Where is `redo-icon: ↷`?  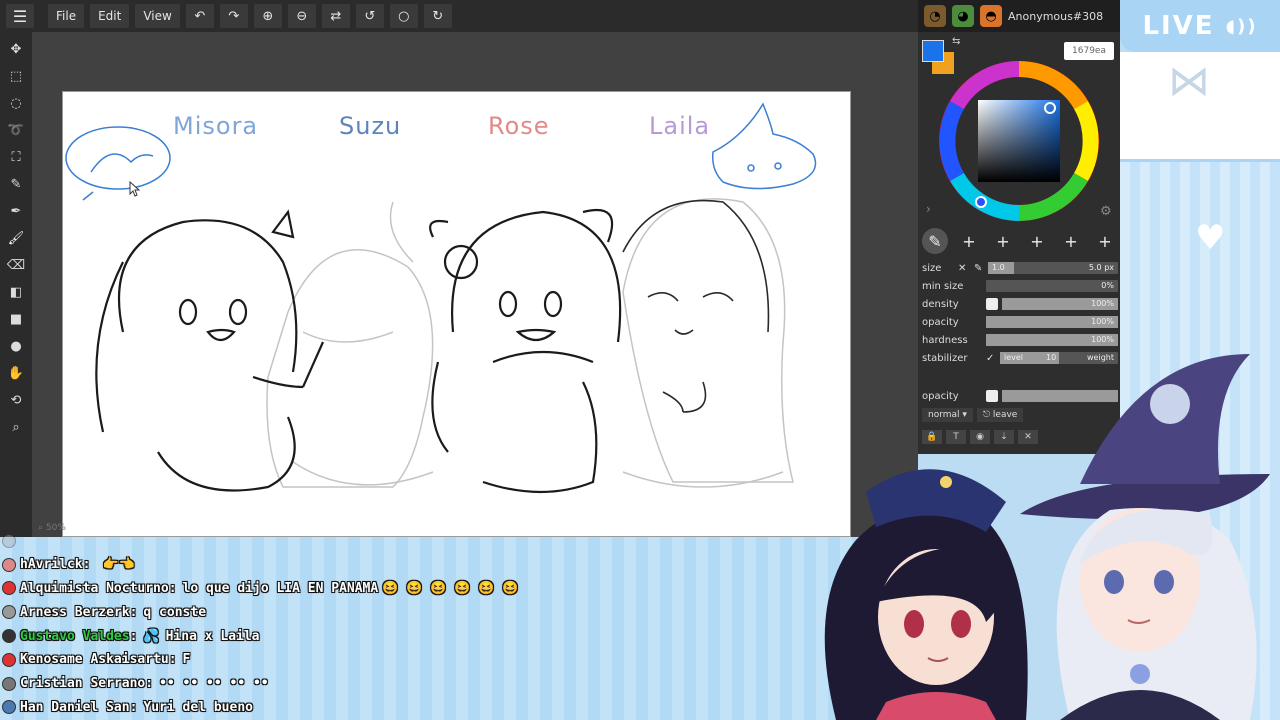
redo-icon: ↷ is located at coordinates (233, 16).